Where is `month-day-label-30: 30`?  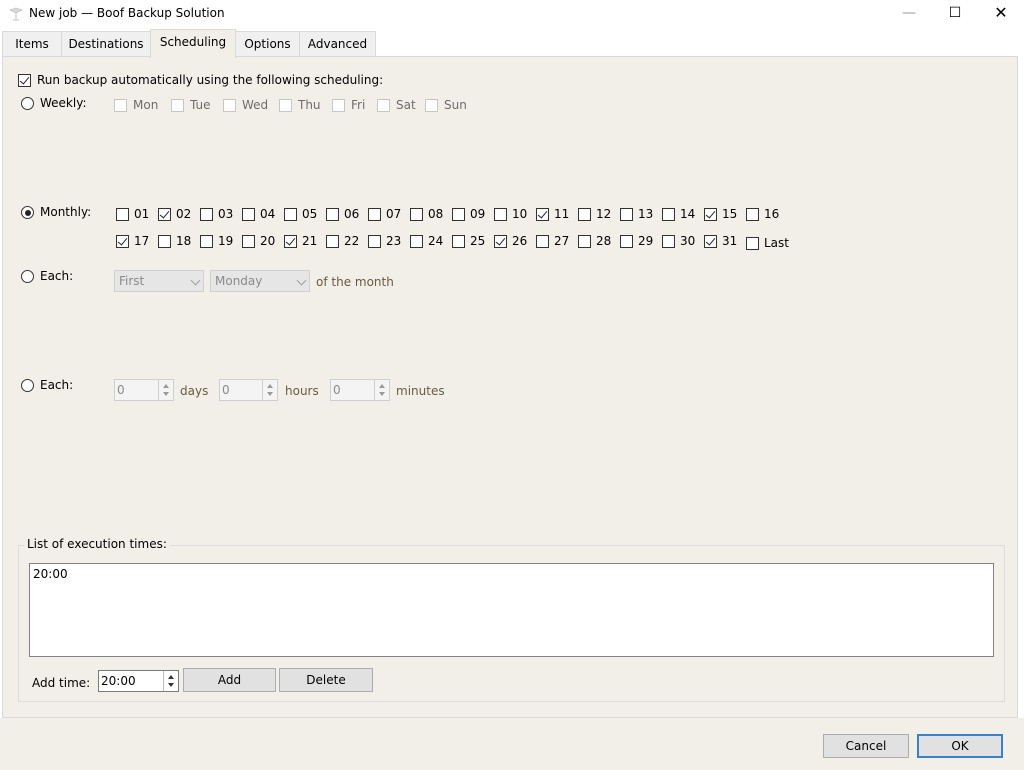 month-day-label-30: 30 is located at coordinates (688, 241).